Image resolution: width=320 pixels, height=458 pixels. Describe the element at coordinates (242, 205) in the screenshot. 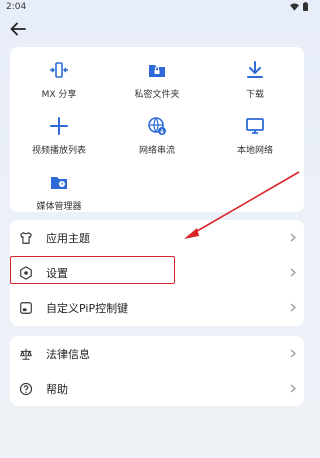

I see `annotation-arrow` at that location.